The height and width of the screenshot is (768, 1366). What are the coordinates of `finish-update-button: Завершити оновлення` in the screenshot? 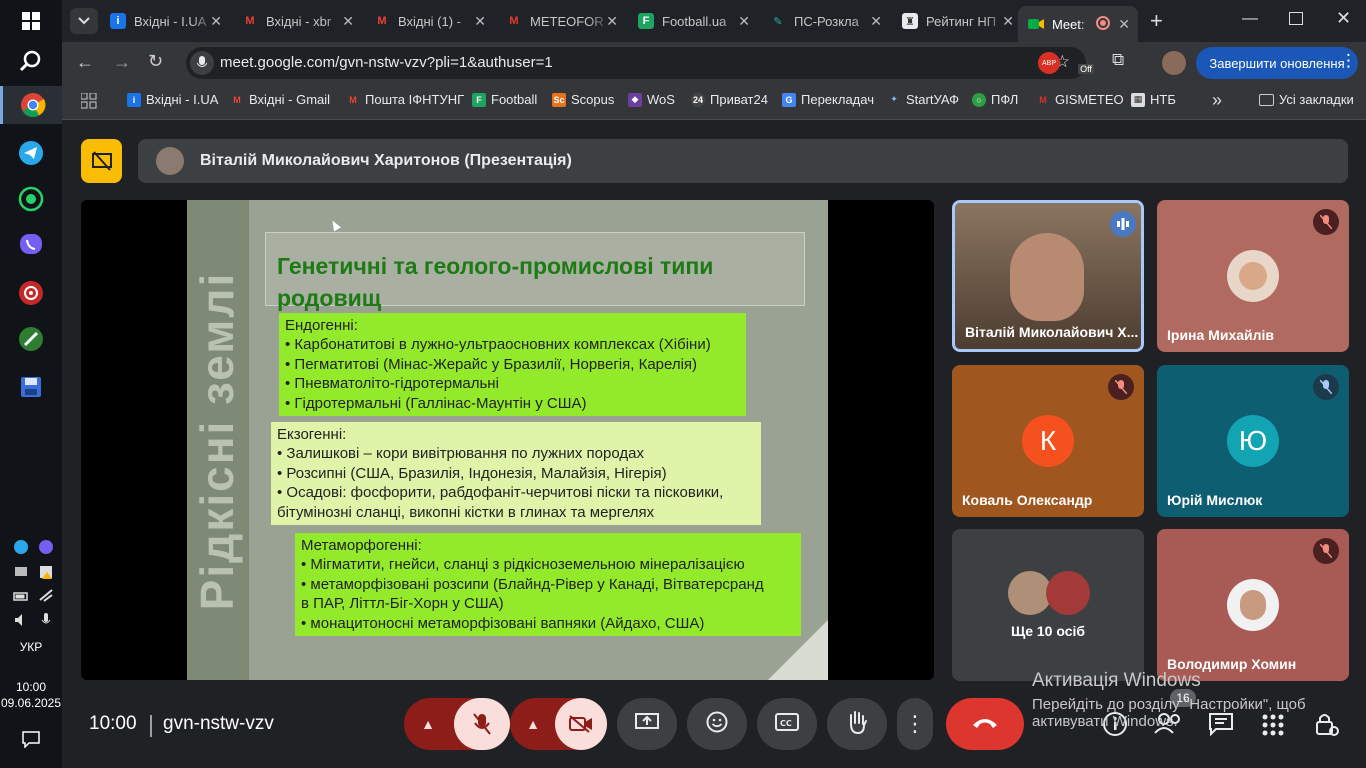 It's located at (1277, 63).